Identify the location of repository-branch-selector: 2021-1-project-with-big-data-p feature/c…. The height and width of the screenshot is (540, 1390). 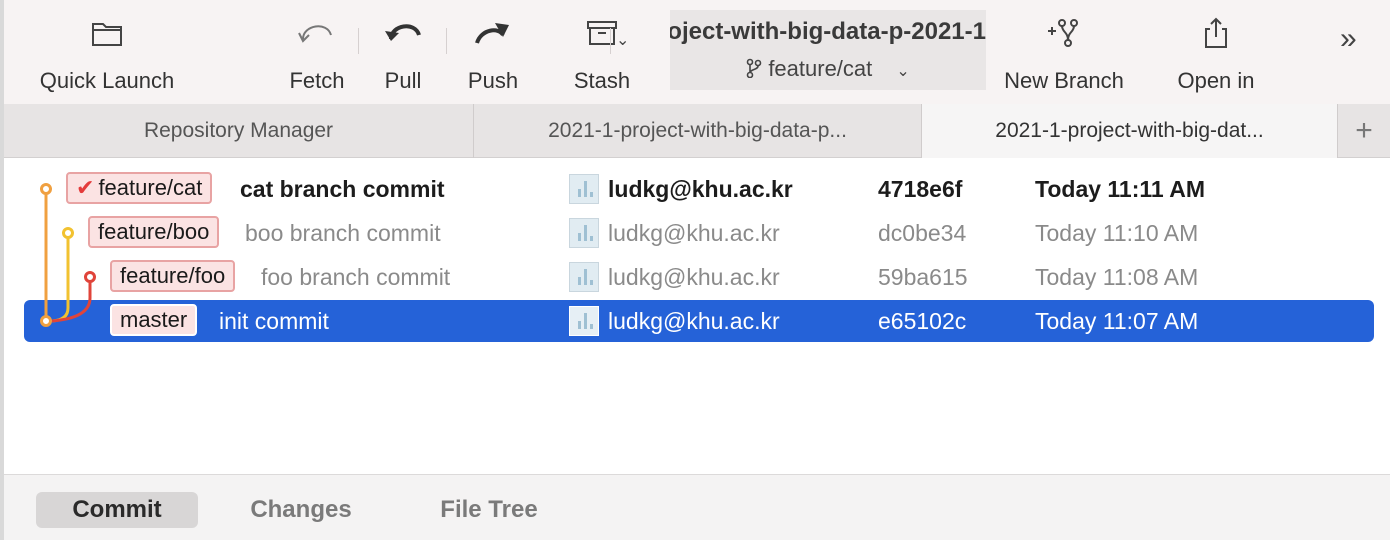
(828, 50).